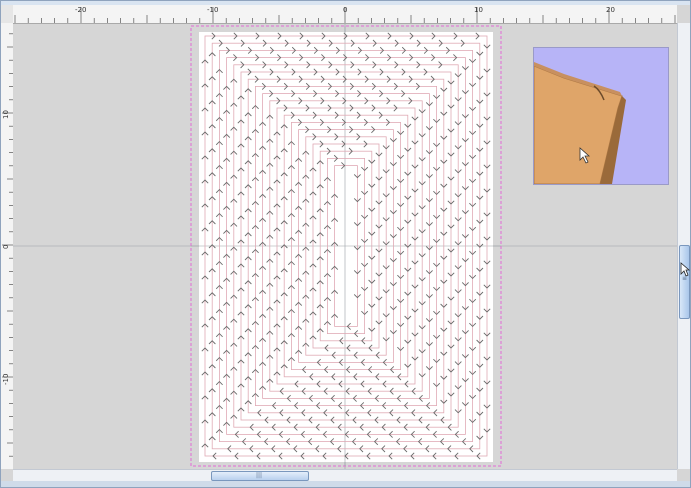 This screenshot has height=488, width=691. Describe the element at coordinates (478, 10) in the screenshot. I see `ruler-label-x-10: 10` at that location.